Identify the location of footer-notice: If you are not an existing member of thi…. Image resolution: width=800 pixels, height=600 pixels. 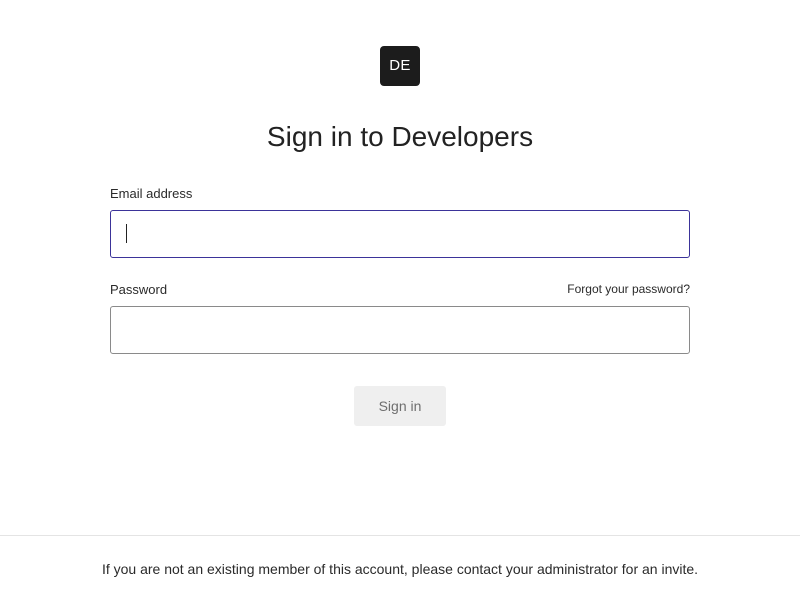
(400, 569).